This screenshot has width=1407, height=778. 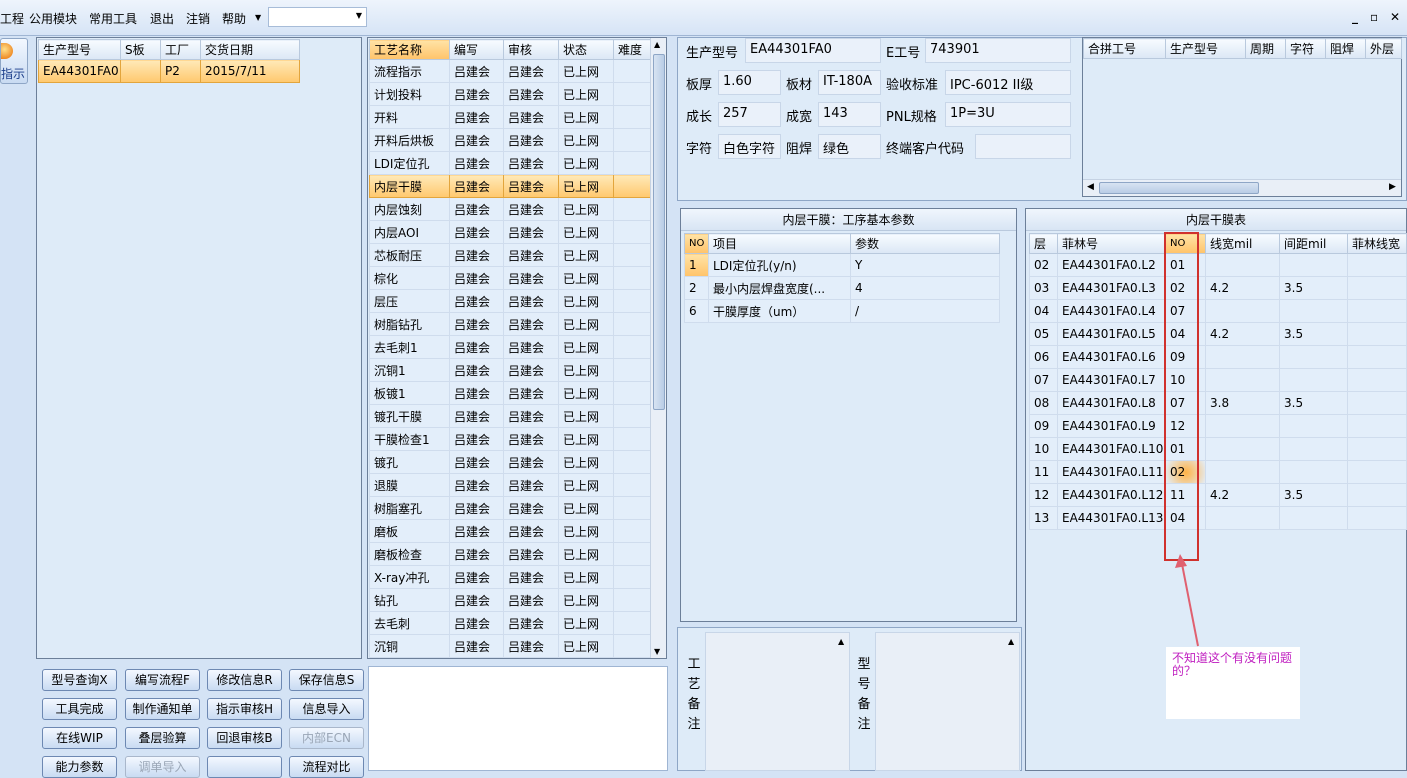 I want to click on material-field: IT-180A, so click(x=849, y=82).